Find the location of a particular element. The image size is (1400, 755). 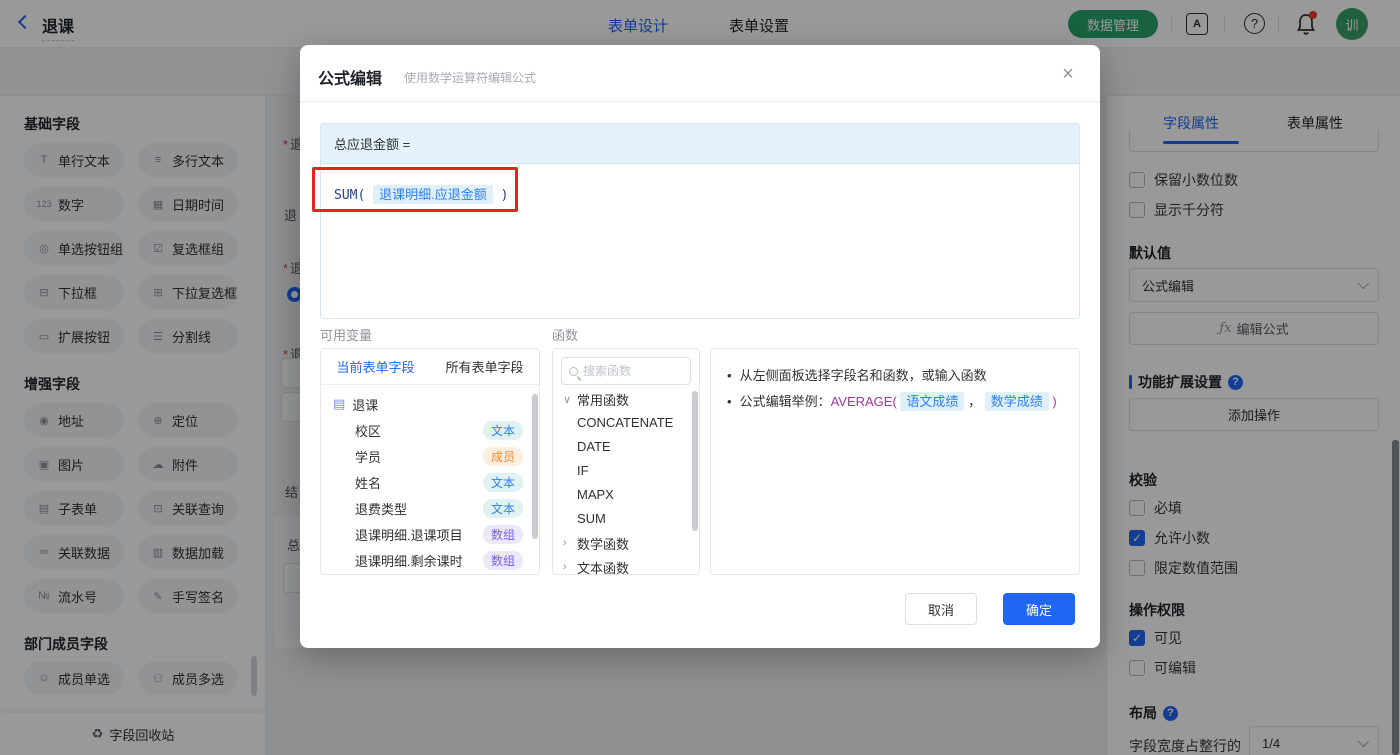

type-badge: 成员 is located at coordinates (502, 456).